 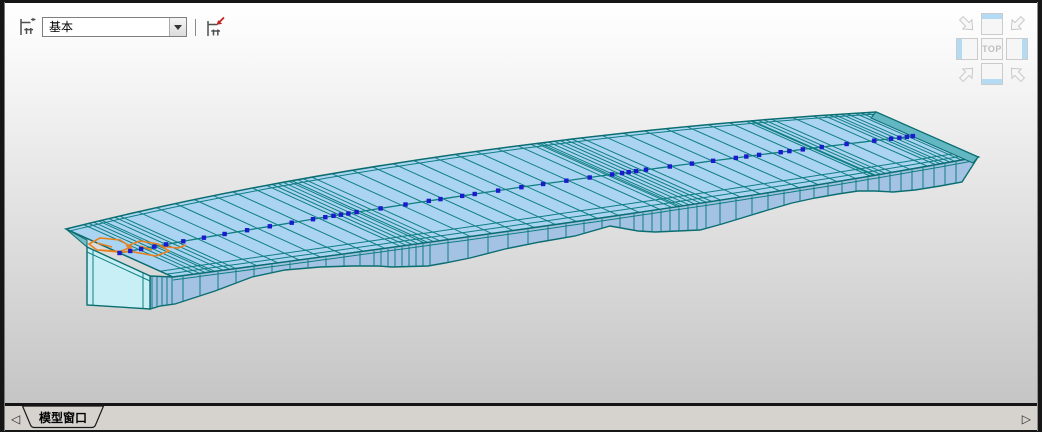 I want to click on front-view-button, so click(x=992, y=24).